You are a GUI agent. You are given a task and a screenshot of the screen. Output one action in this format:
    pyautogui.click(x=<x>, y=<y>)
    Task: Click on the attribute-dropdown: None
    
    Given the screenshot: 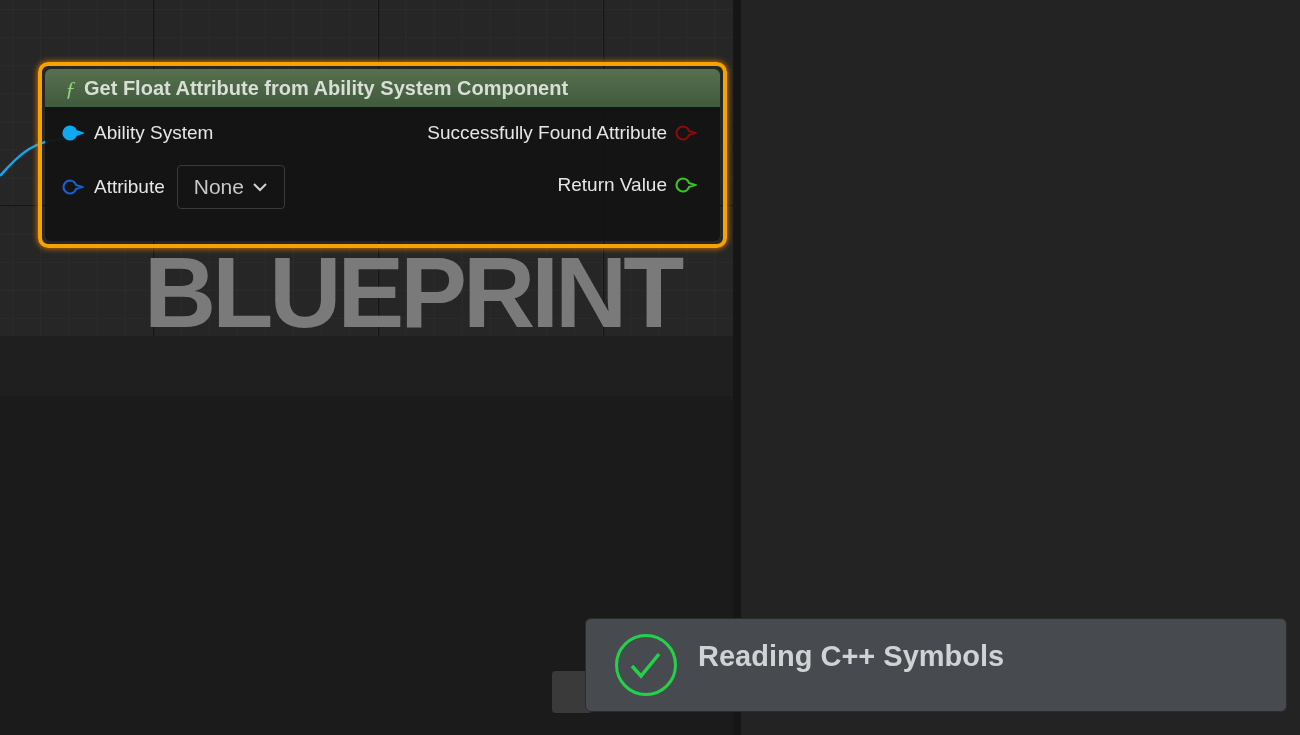 What is the action you would take?
    pyautogui.click(x=230, y=187)
    